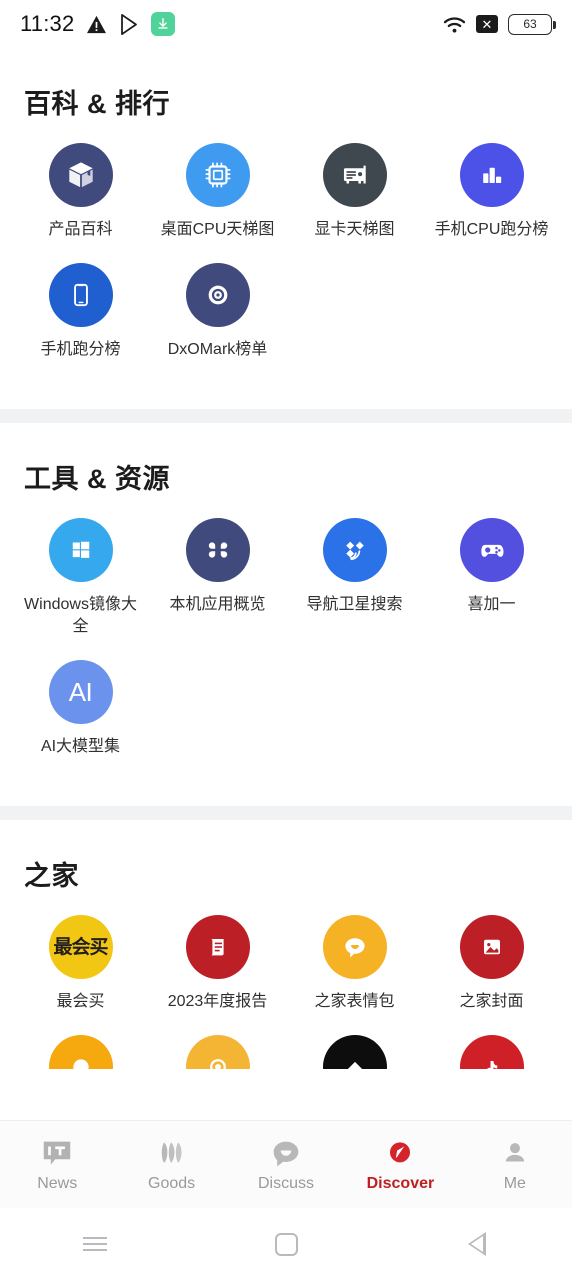  What do you see at coordinates (354, 550) in the screenshot?
I see `satellite-icon` at bounding box center [354, 550].